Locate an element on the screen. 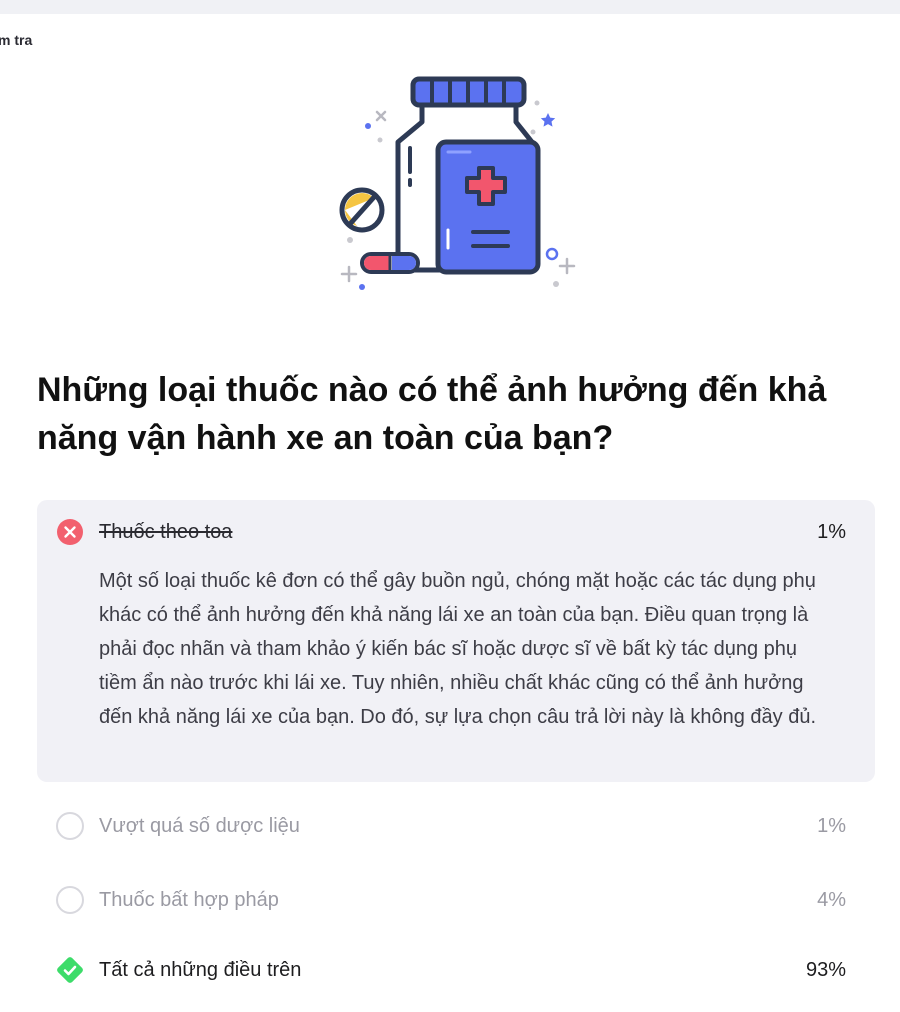 This screenshot has height=1012, width=900. bottle-cap is located at coordinates (468, 92).